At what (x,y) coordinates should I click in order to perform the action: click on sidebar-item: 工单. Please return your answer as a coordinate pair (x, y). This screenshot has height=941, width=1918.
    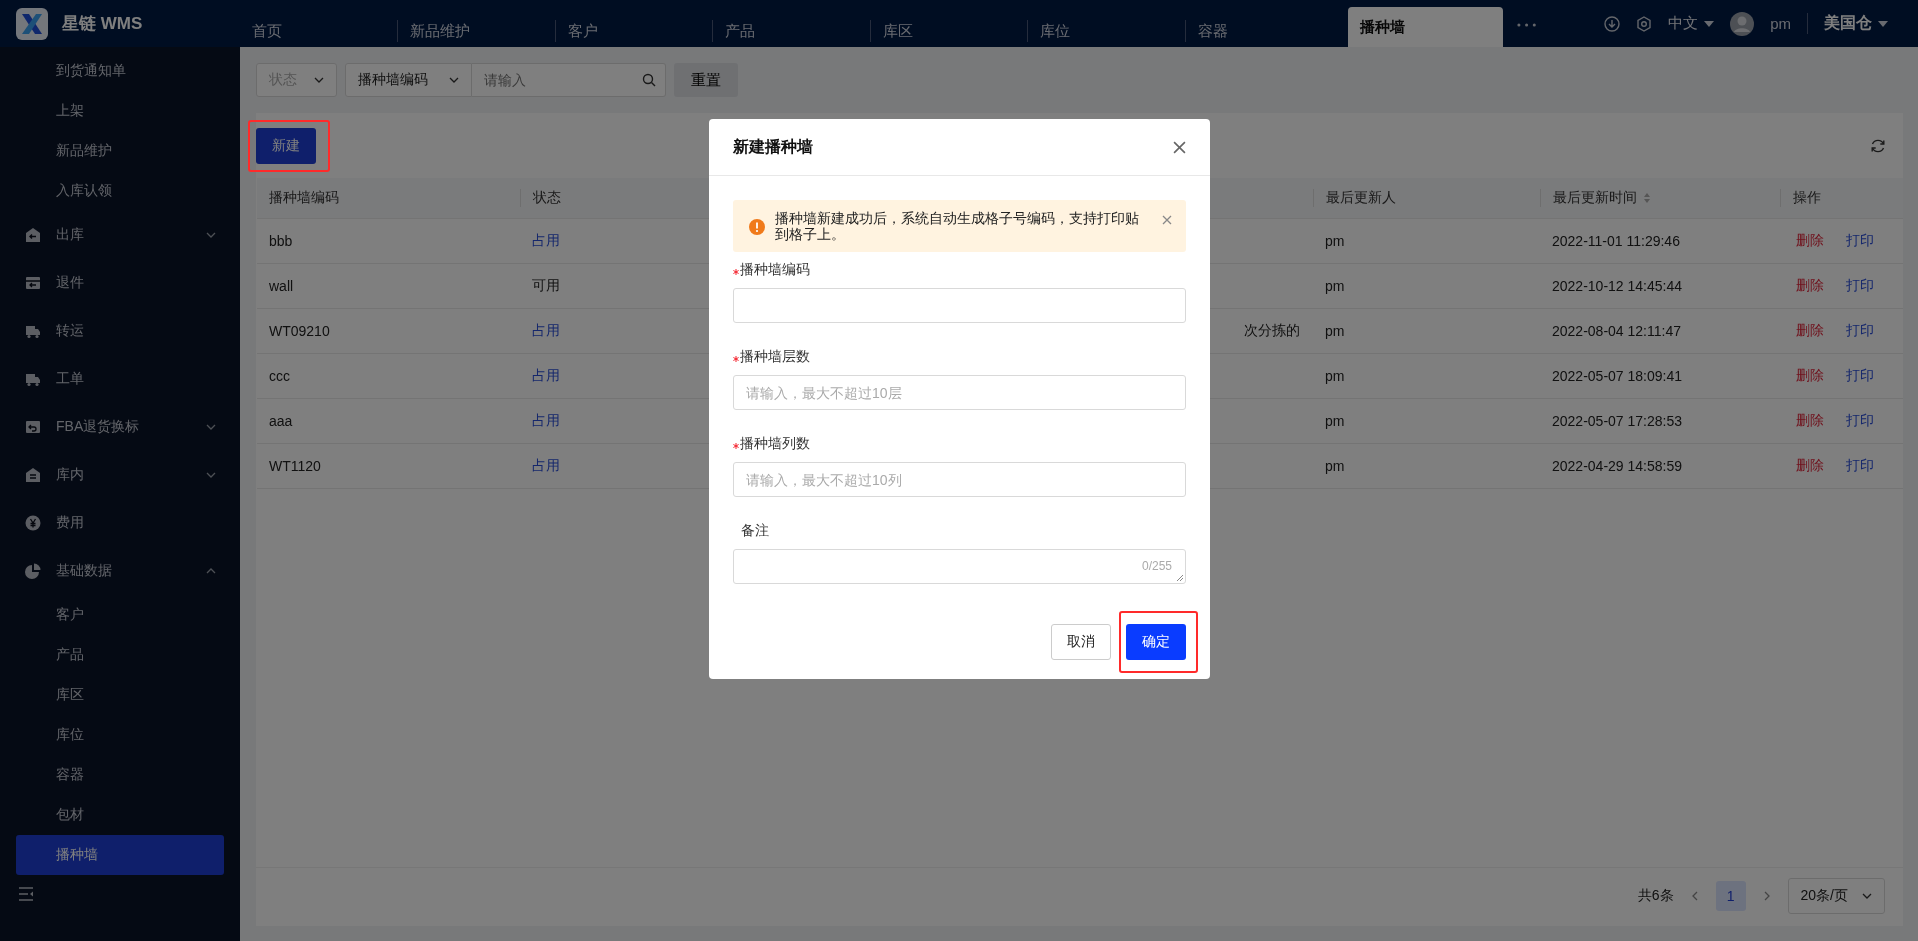
    Looking at the image, I should click on (120, 379).